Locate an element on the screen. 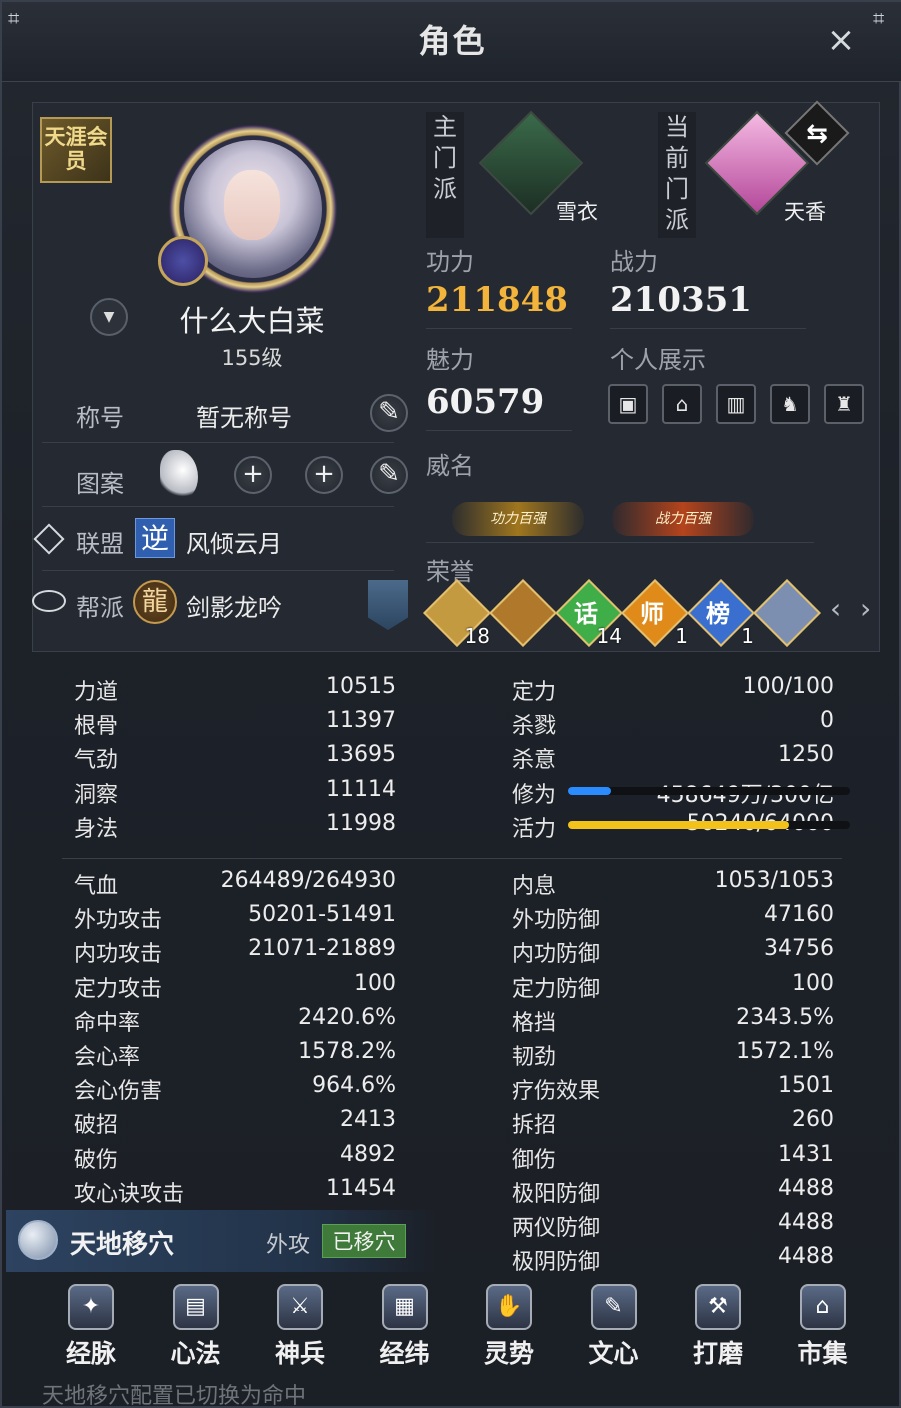 The width and height of the screenshot is (901, 1408). attr-value: 260 is located at coordinates (813, 1120).